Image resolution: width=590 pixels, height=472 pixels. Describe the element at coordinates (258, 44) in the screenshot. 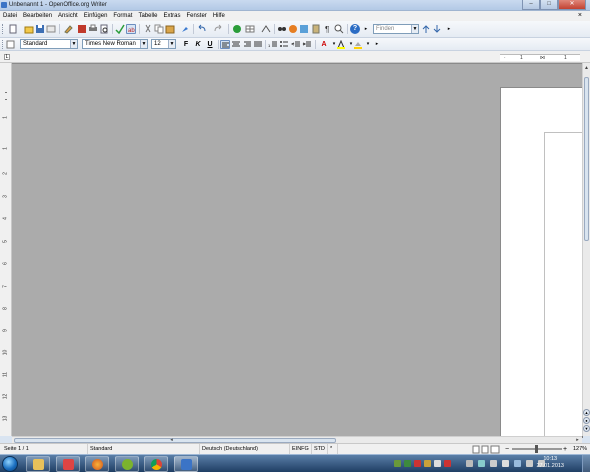

I see `justify-icon` at that location.